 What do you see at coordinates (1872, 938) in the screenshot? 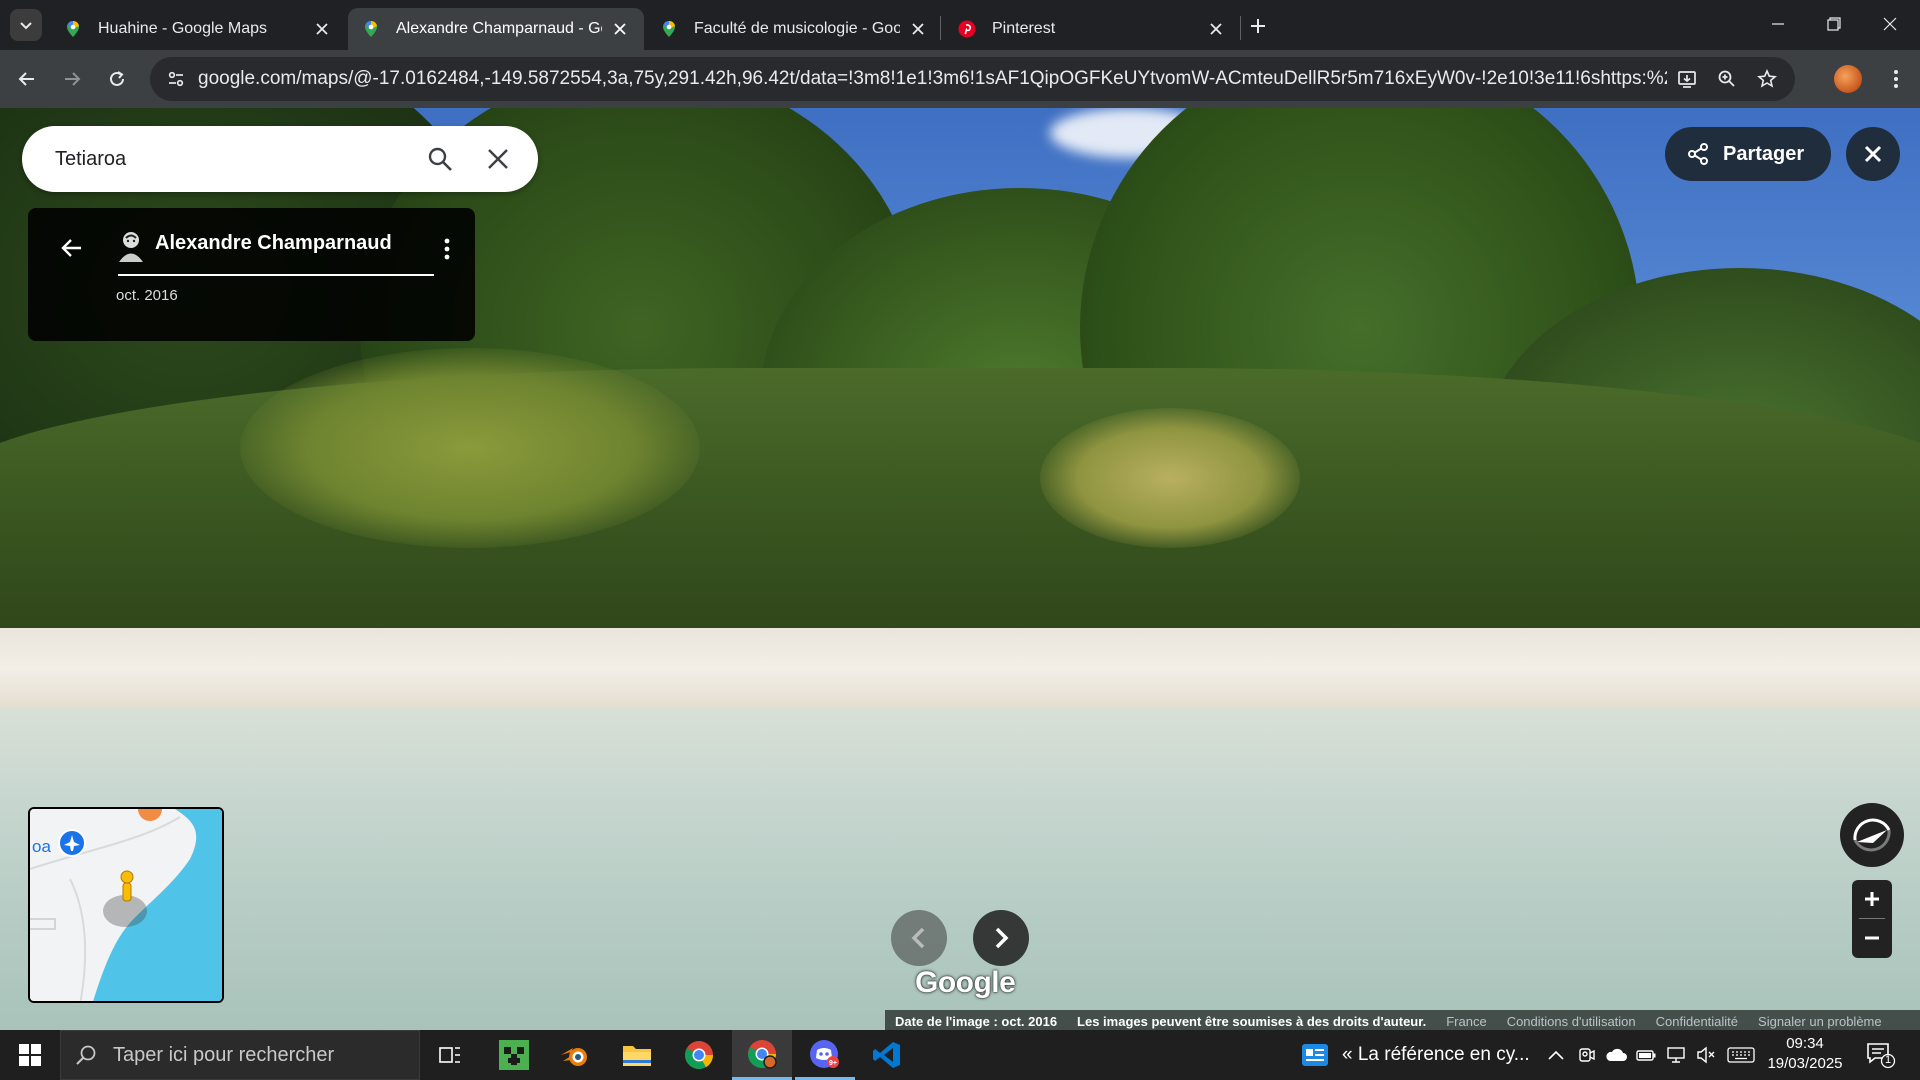
I see `zoom-out-button` at bounding box center [1872, 938].